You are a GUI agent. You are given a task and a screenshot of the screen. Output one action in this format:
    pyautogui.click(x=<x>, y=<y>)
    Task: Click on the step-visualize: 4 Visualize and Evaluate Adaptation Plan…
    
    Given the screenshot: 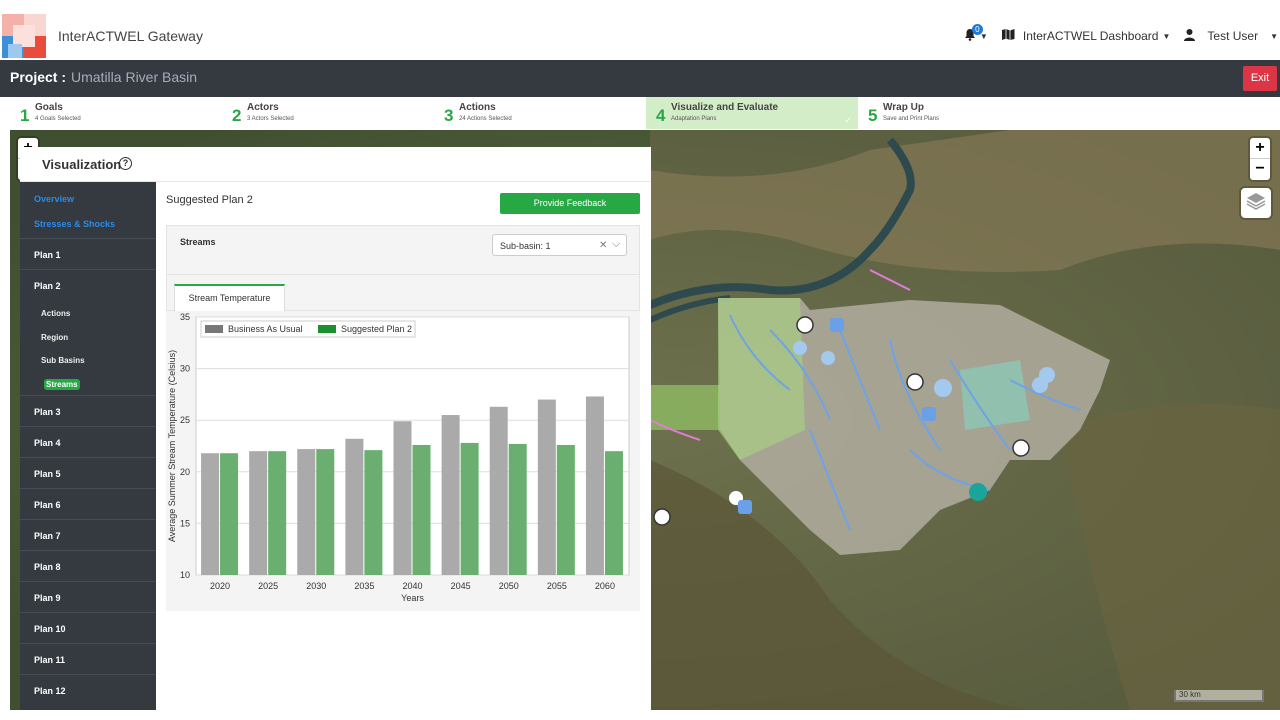 What is the action you would take?
    pyautogui.click(x=752, y=113)
    